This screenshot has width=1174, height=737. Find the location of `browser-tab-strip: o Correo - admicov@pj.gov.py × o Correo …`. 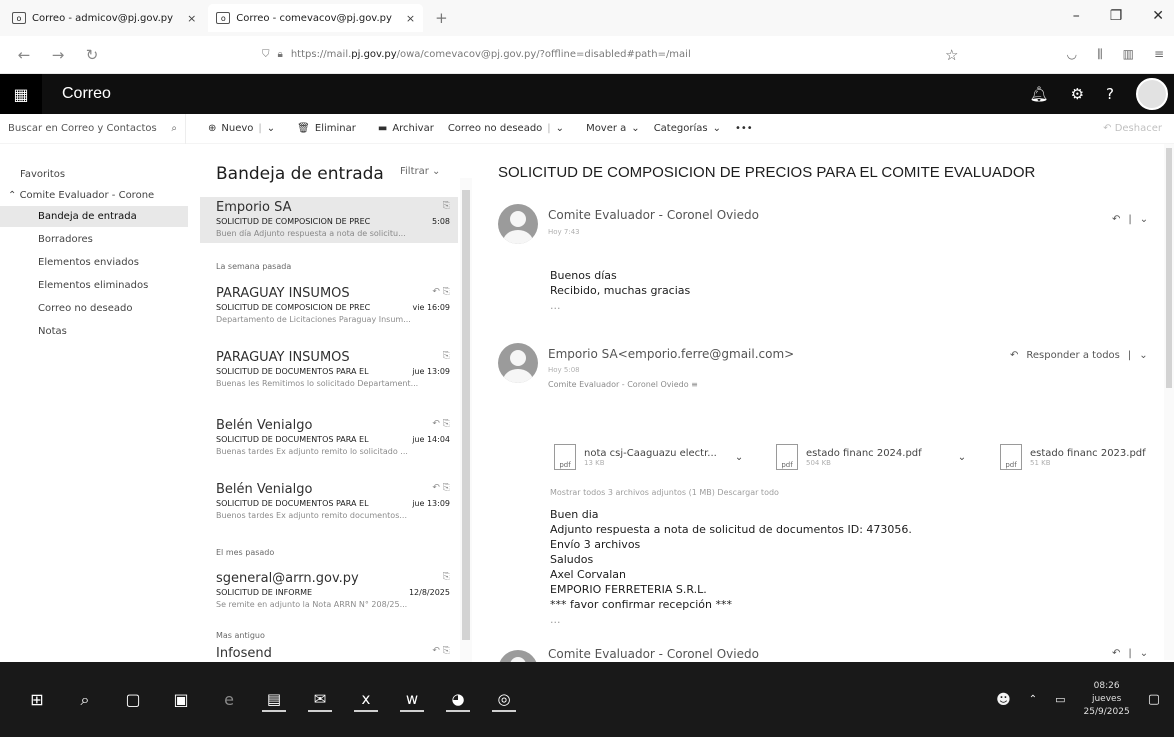

browser-tab-strip: o Correo - admicov@pj.gov.py × o Correo … is located at coordinates (587, 18).